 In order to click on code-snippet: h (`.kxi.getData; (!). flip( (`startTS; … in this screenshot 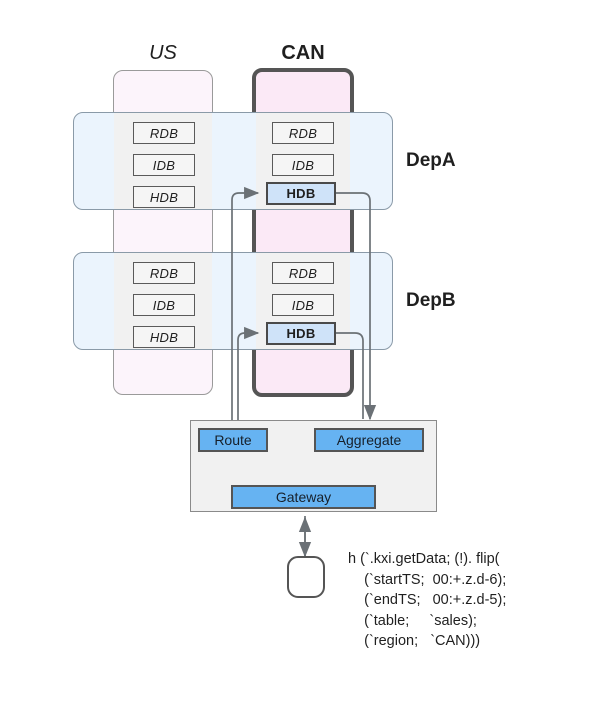, I will do `click(427, 600)`.